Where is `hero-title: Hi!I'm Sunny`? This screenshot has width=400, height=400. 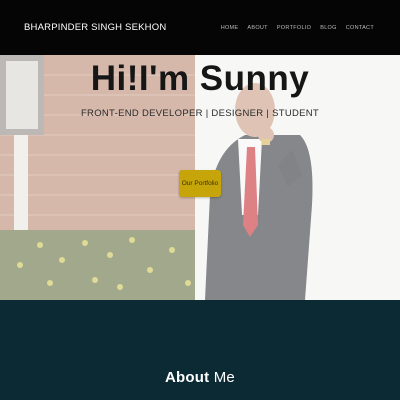
hero-title: Hi!I'm Sunny is located at coordinates (200, 78).